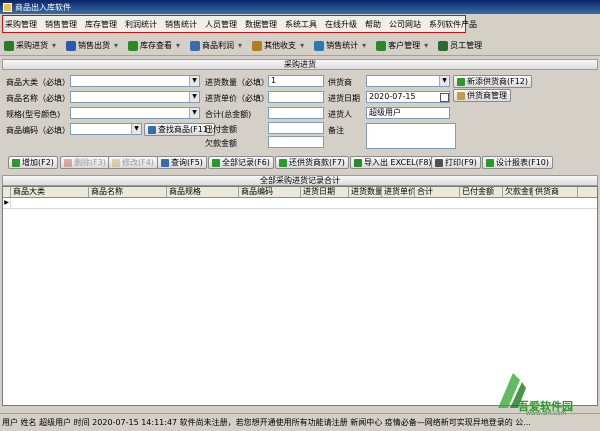  What do you see at coordinates (128, 192) in the screenshot?
I see `column-header: 商品名称` at bounding box center [128, 192].